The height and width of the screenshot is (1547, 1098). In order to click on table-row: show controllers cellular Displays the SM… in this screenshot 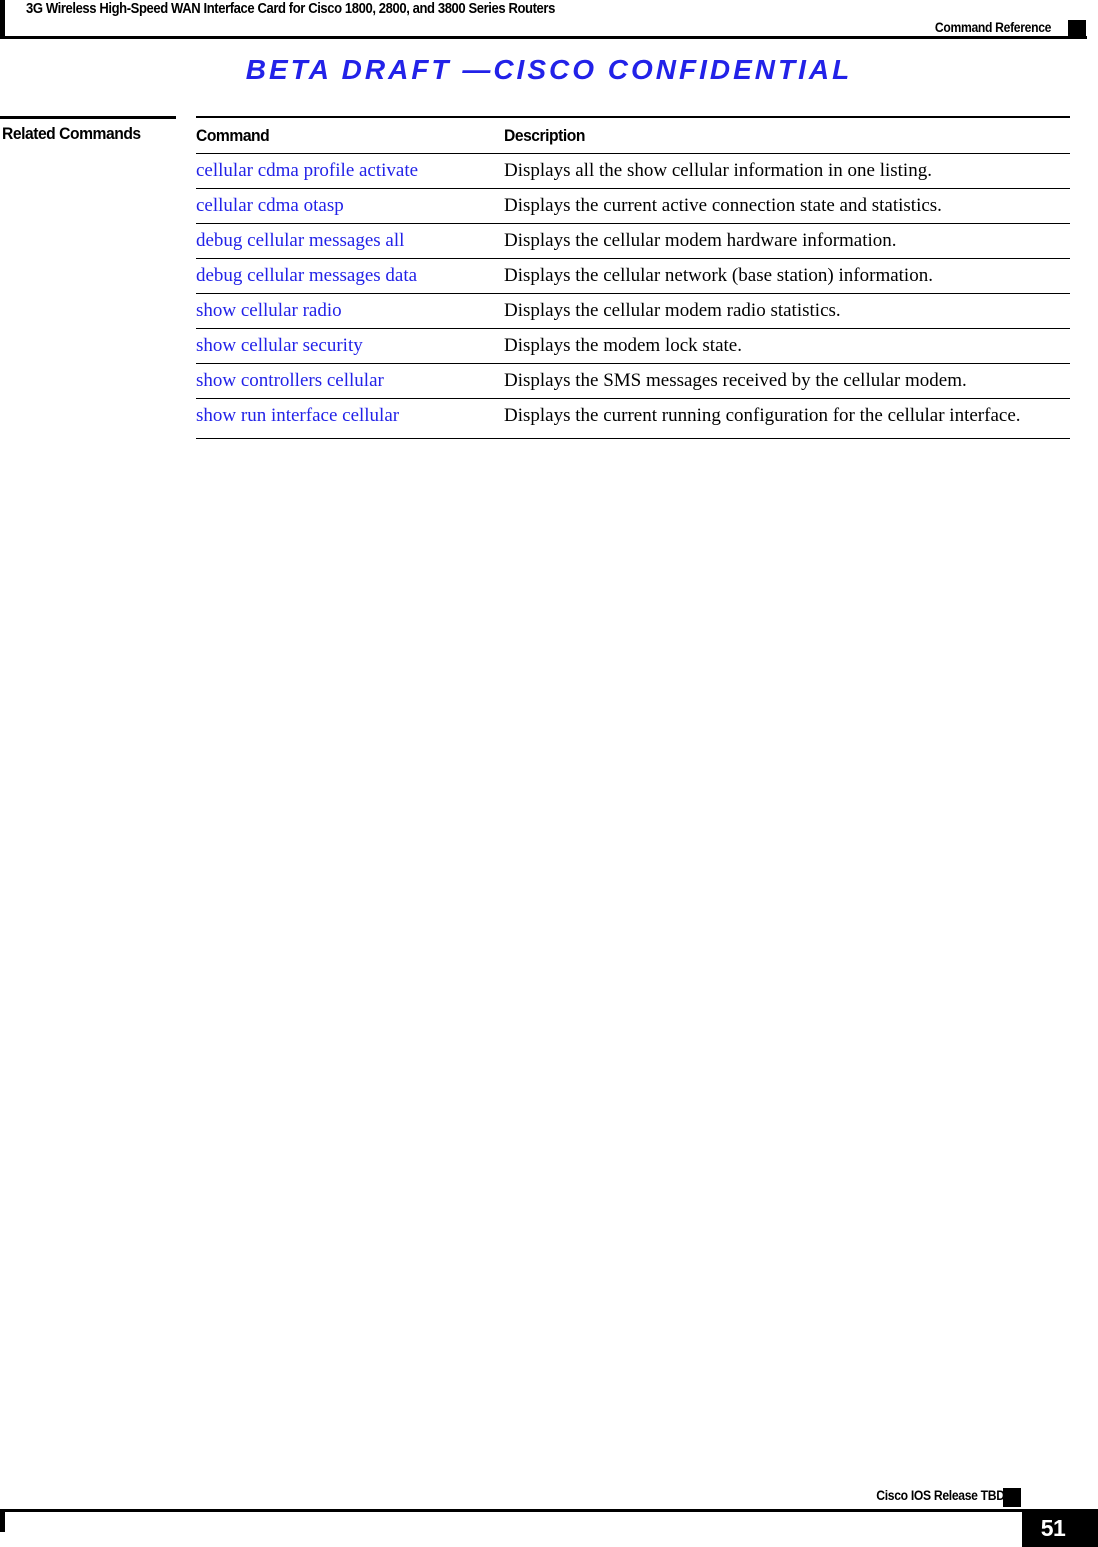, I will do `click(633, 381)`.